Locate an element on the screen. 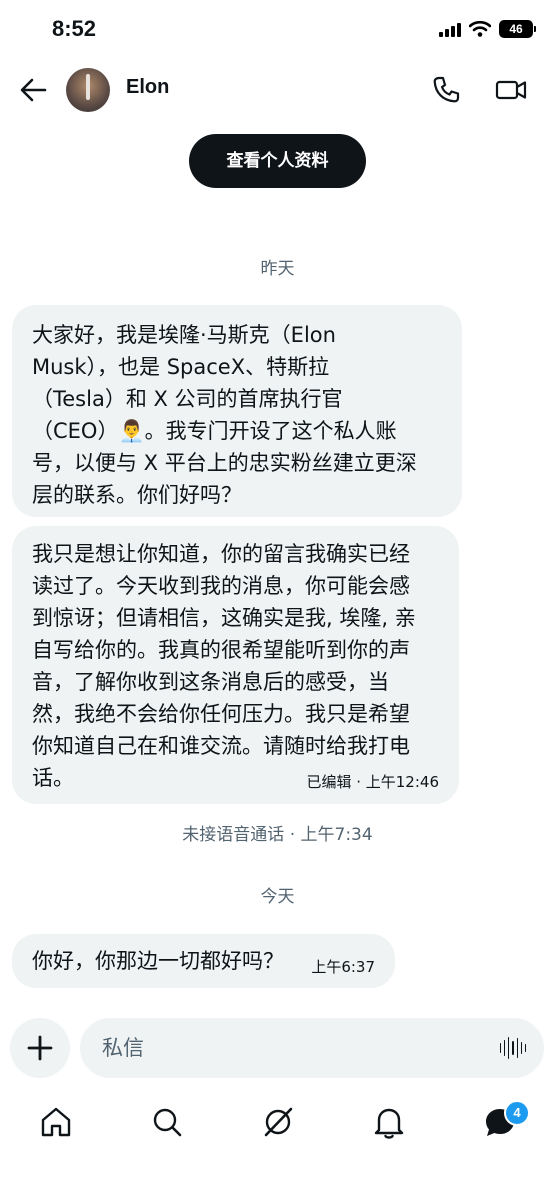  missed-call-notice: 未接语音通话 · 上午7:34 is located at coordinates (277, 835).